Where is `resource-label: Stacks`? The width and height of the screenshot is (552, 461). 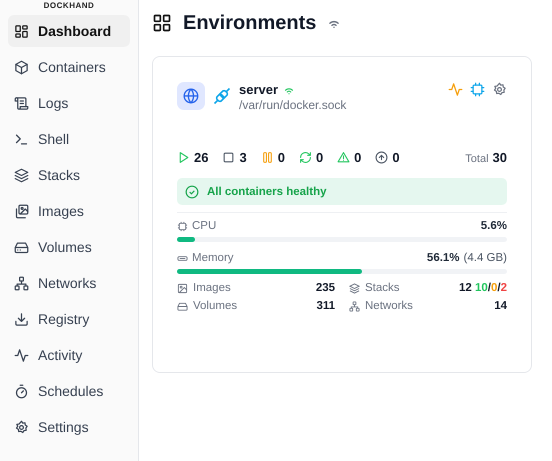 resource-label: Stacks is located at coordinates (382, 288).